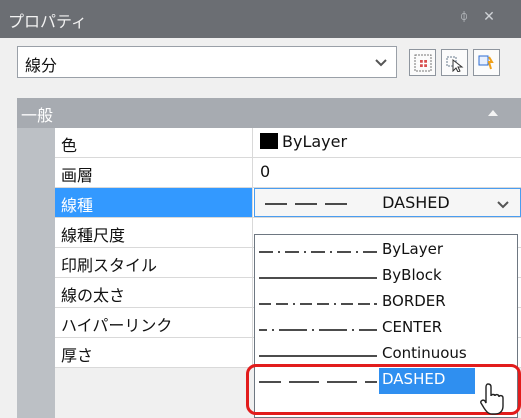 This screenshot has height=418, width=521. I want to click on linetype-select: DASHED, so click(387, 202).